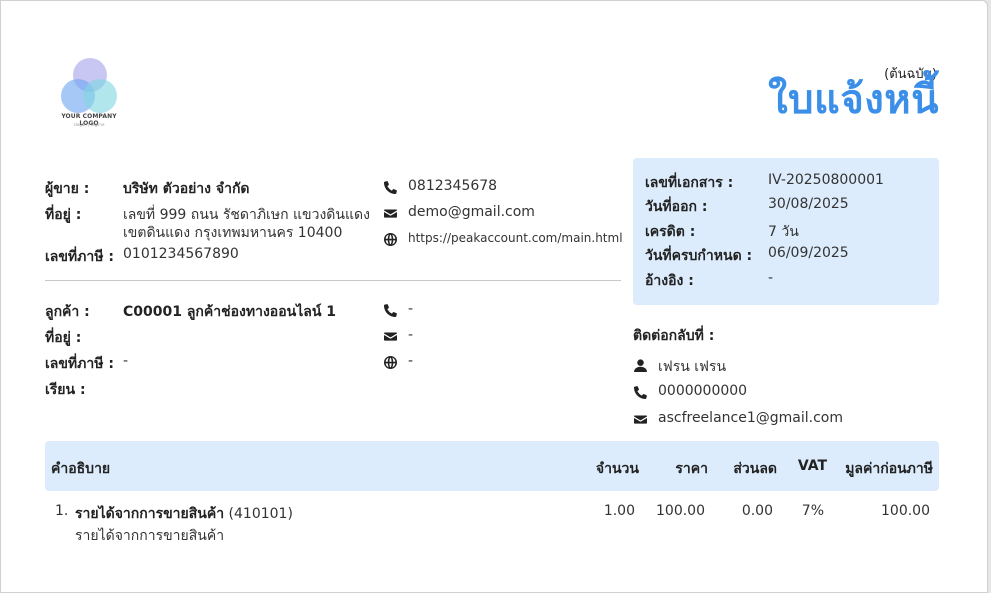 The height and width of the screenshot is (593, 991). Describe the element at coordinates (808, 253) in the screenshot. I see `due-date: 06/09/2025` at that location.